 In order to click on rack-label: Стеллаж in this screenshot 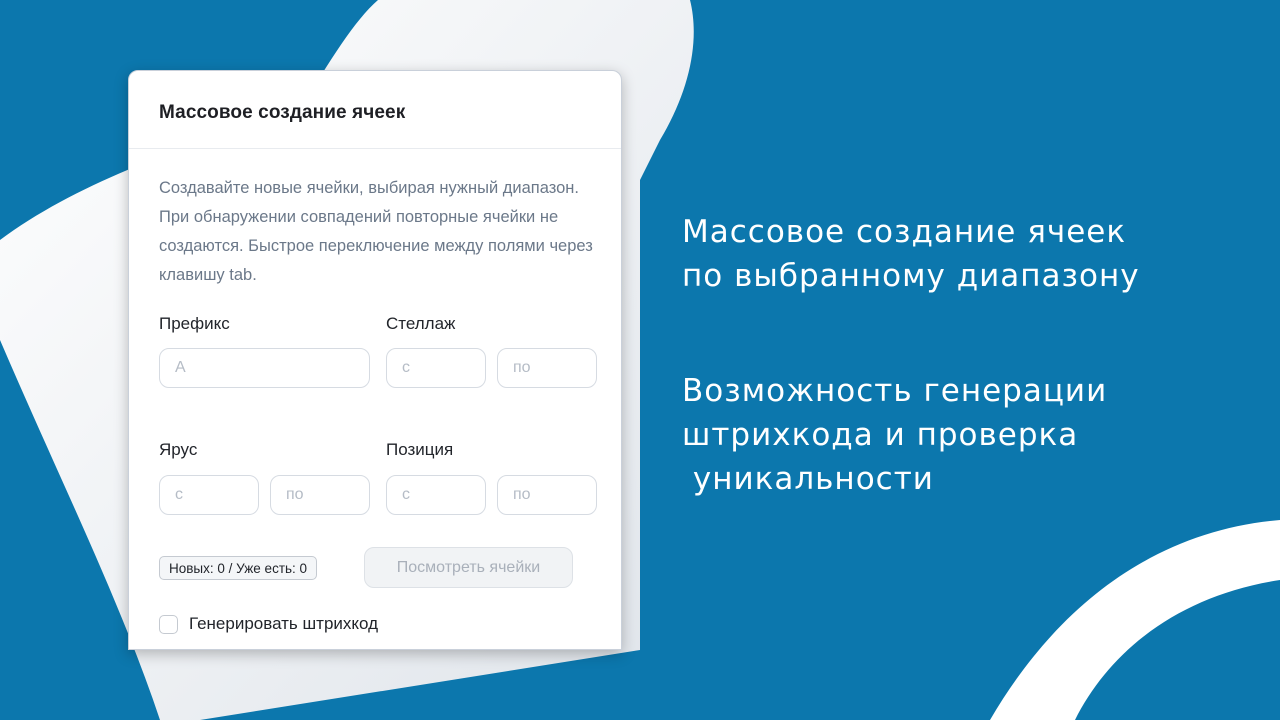, I will do `click(421, 323)`.